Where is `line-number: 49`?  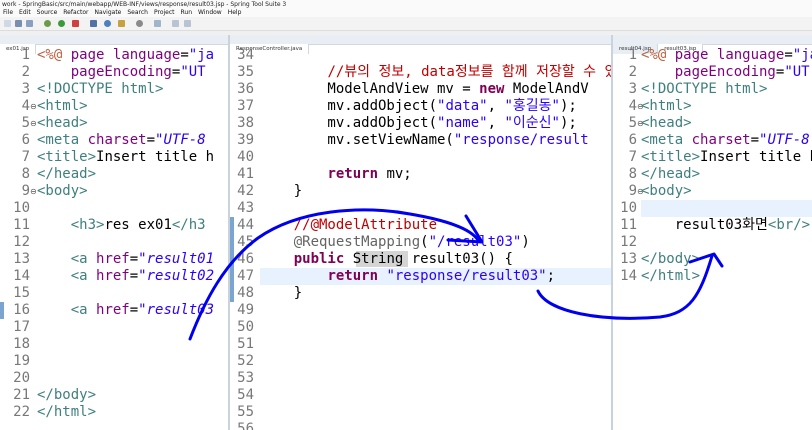
line-number: 49 is located at coordinates (245, 310).